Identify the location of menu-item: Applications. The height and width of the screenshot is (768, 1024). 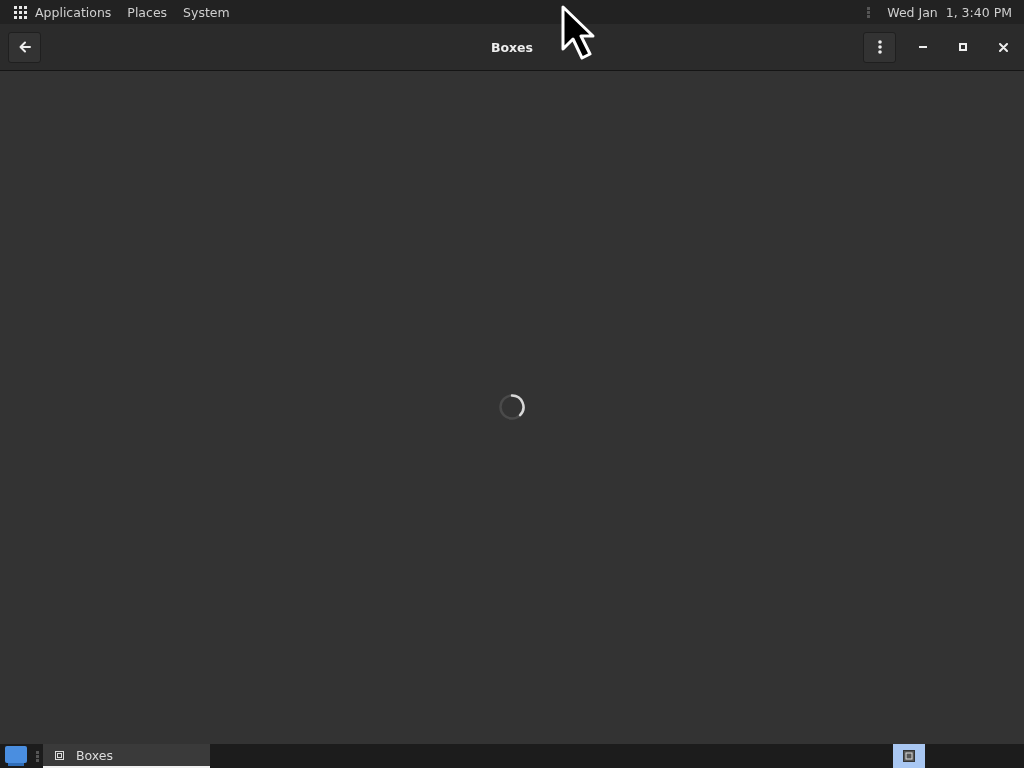
(73, 12).